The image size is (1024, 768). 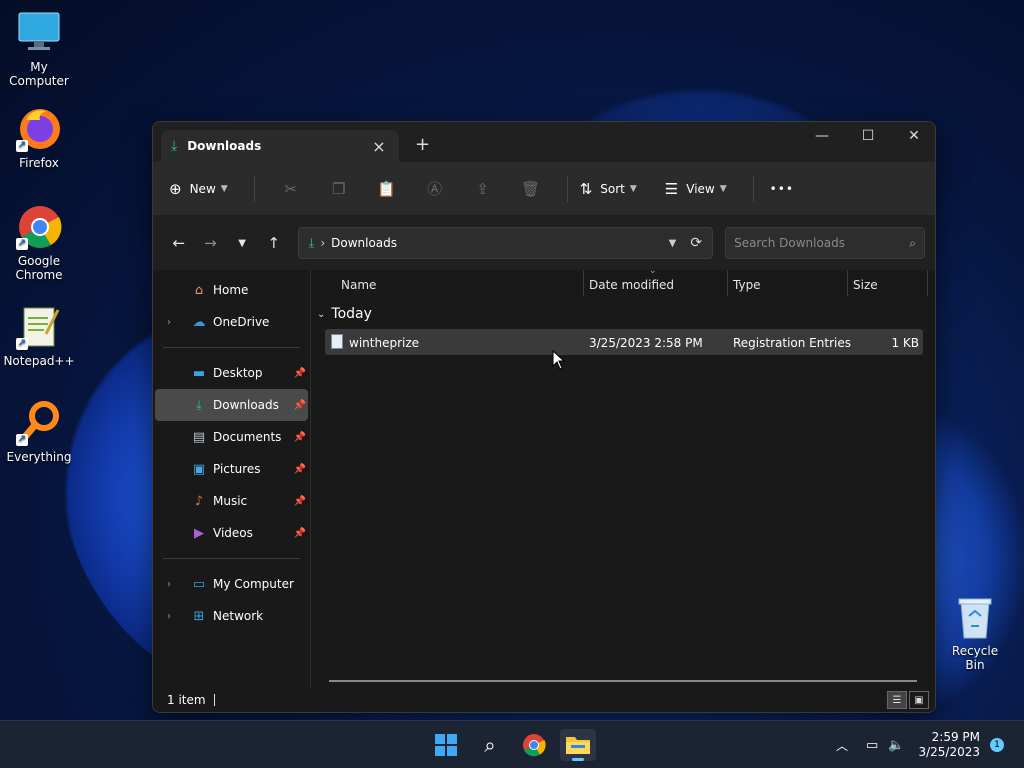 What do you see at coordinates (39, 457) in the screenshot?
I see `desktop-icon-label: Everything` at bounding box center [39, 457].